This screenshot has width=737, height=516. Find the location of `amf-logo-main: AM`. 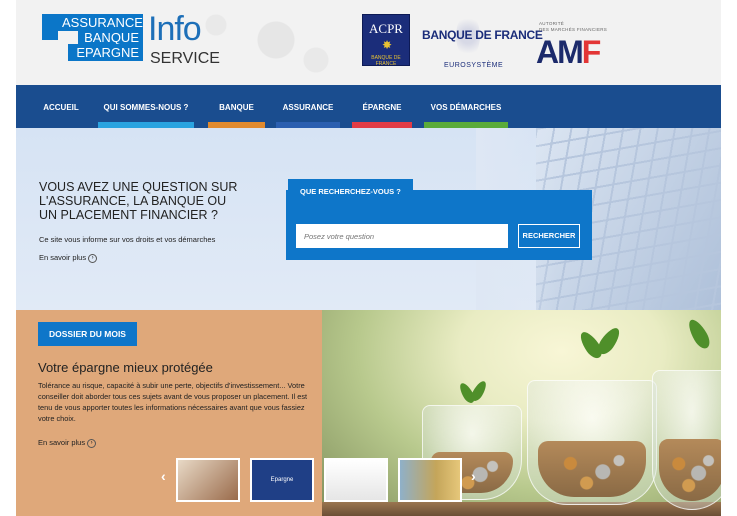

amf-logo-main: AM is located at coordinates (560, 52).